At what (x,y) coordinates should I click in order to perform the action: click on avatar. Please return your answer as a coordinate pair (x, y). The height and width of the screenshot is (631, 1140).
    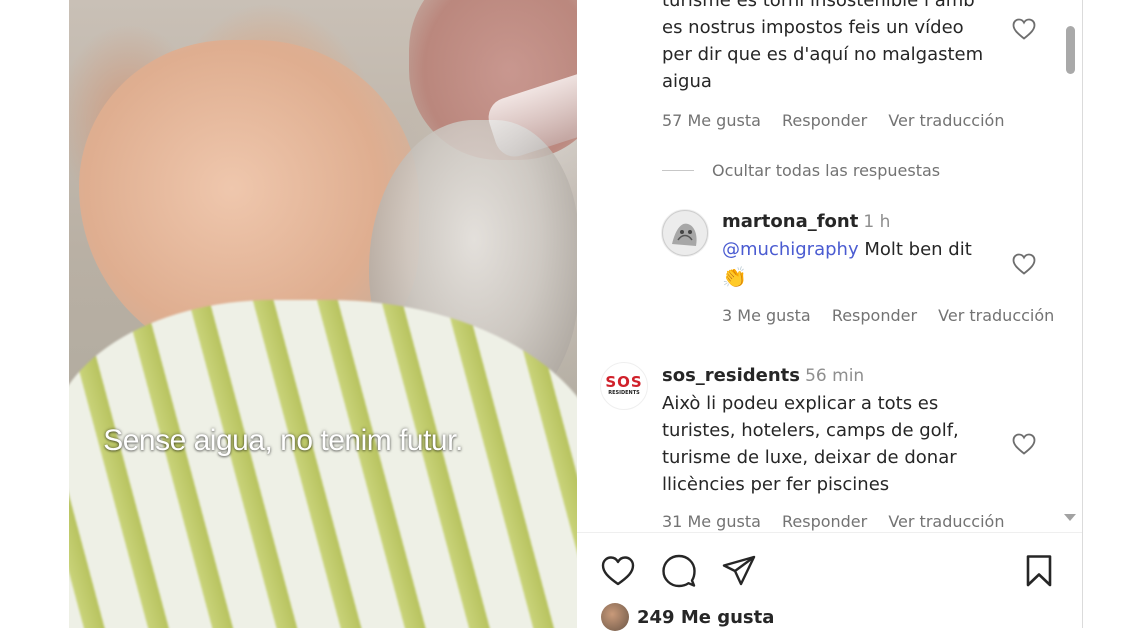
    Looking at the image, I should click on (685, 233).